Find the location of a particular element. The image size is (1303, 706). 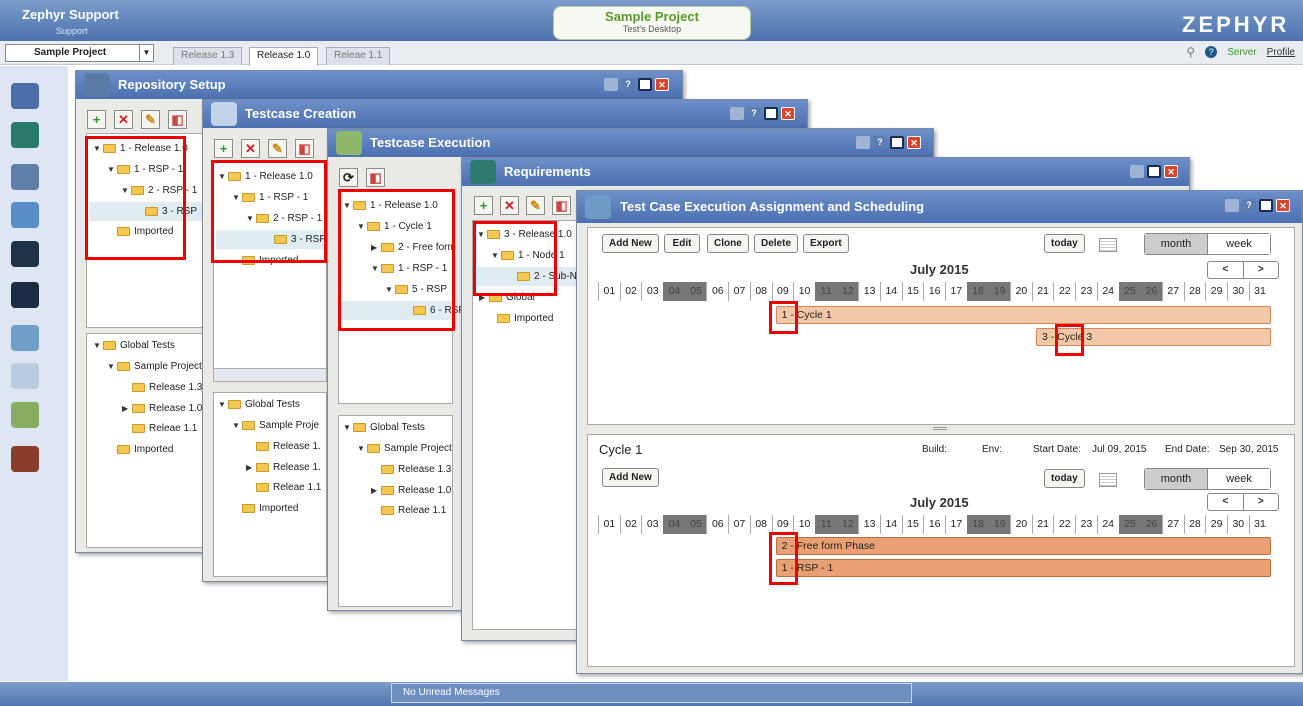

requirements-book-icon is located at coordinates (25, 135).